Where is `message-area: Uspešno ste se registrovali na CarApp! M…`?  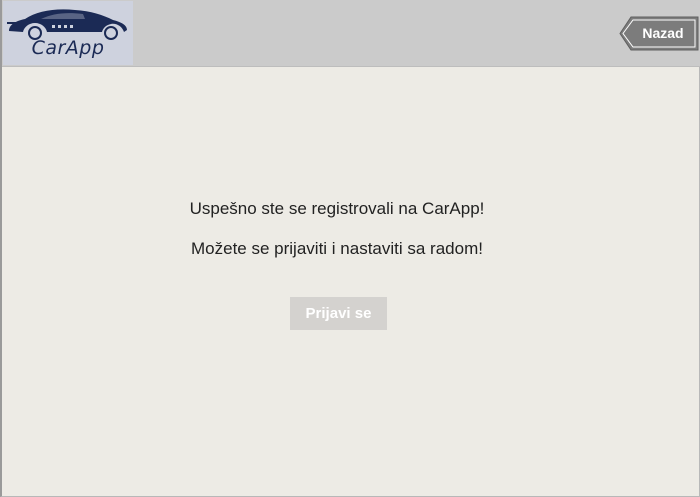 message-area: Uspešno ste se registrovali na CarApp! M… is located at coordinates (337, 229).